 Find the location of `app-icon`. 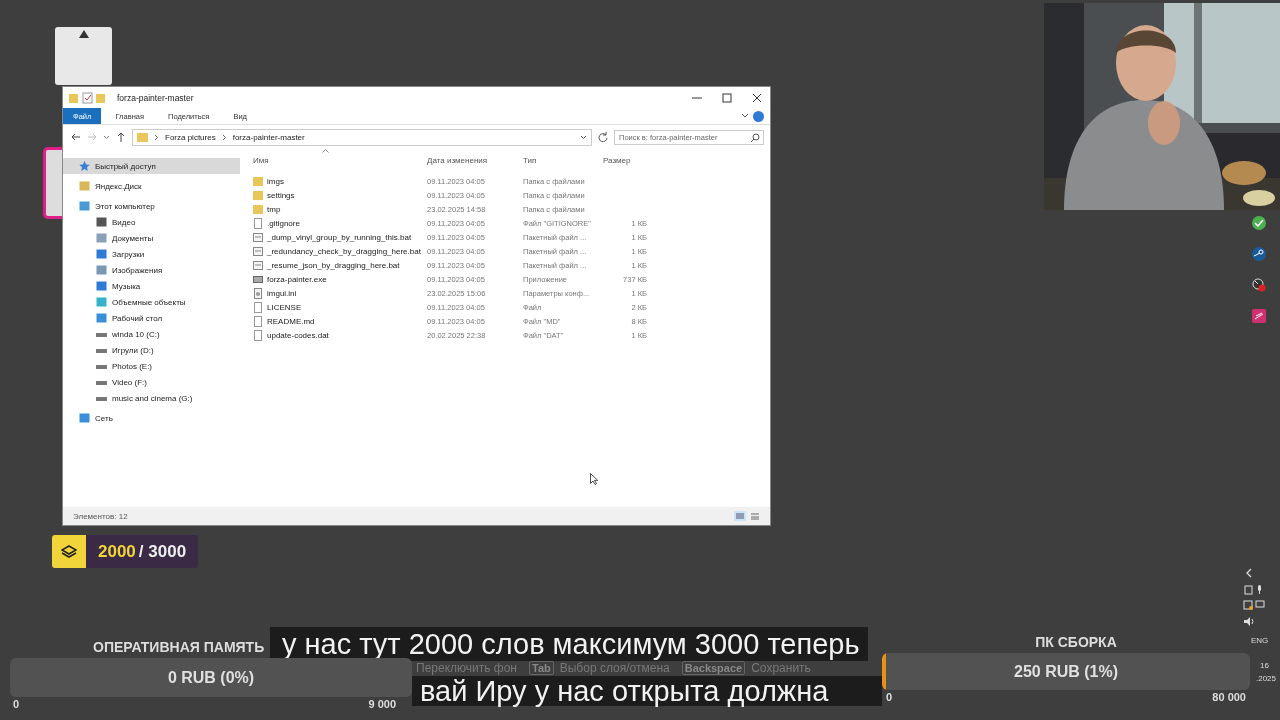

app-icon is located at coordinates (1259, 223).